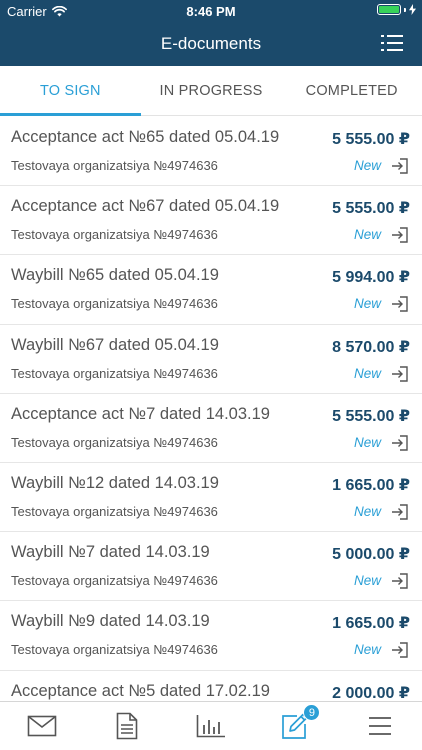 Image resolution: width=422 pixels, height=750 pixels. What do you see at coordinates (351, 90) in the screenshot?
I see `tab-completed: COMPLETED` at bounding box center [351, 90].